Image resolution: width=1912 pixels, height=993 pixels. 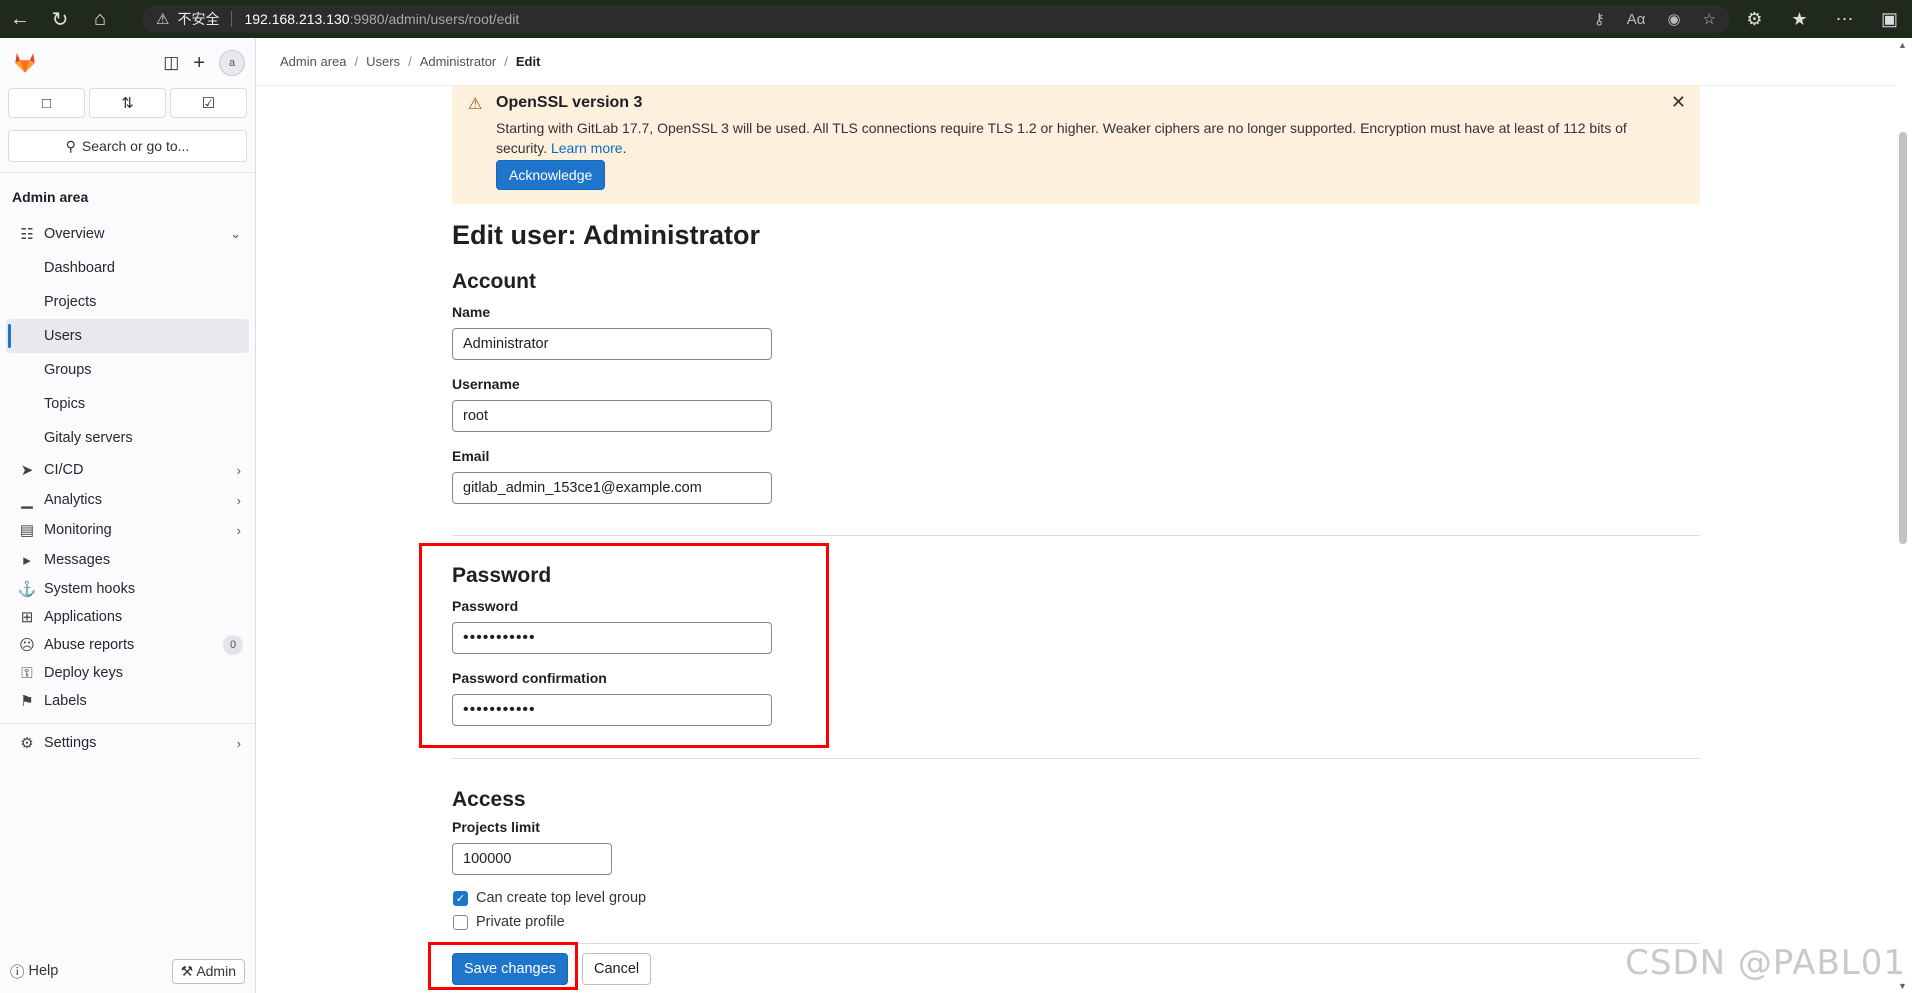 I want to click on merge-request-icon: ⇅, so click(x=127, y=103).